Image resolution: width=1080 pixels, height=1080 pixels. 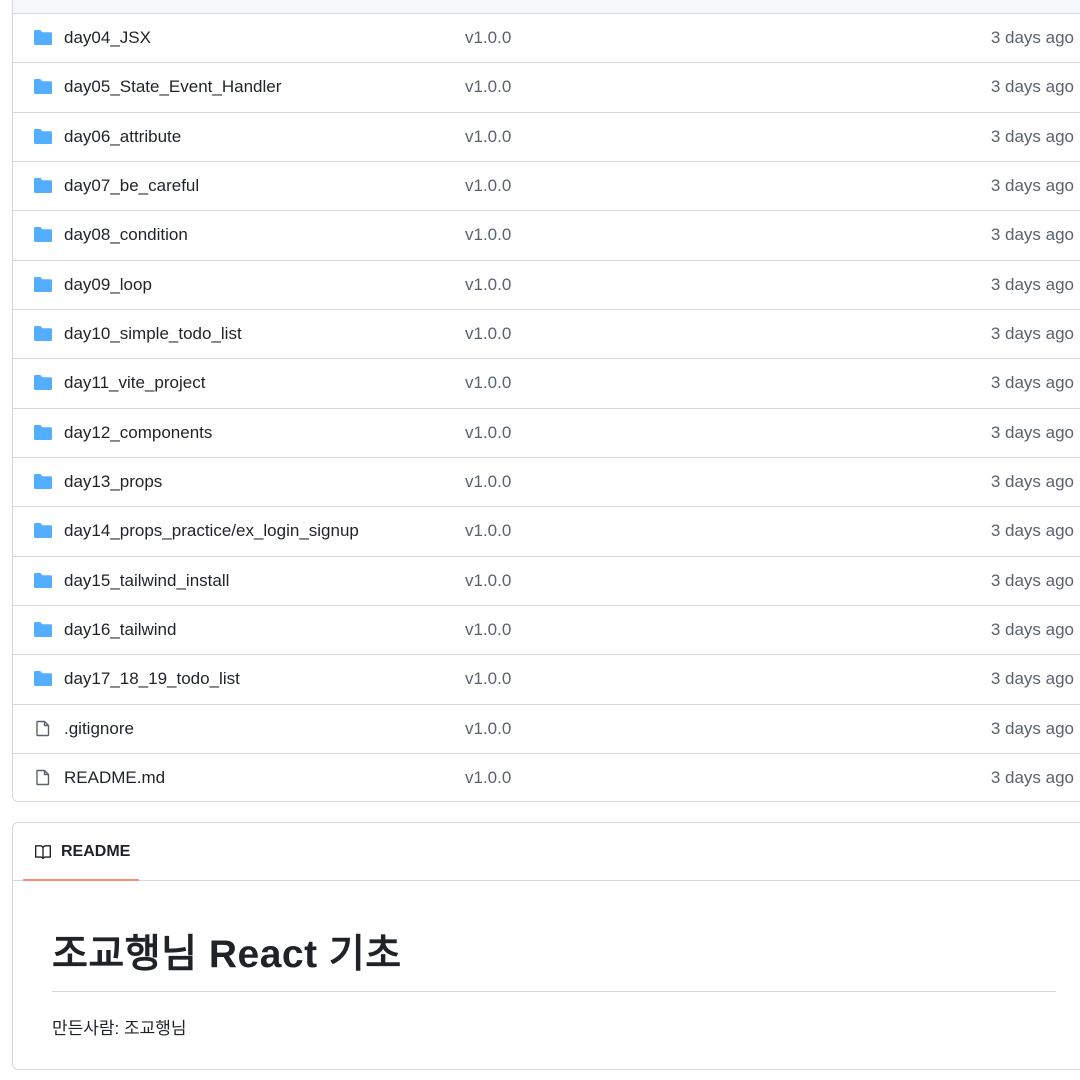 What do you see at coordinates (546, 852) in the screenshot?
I see `readme-tabbar: README` at bounding box center [546, 852].